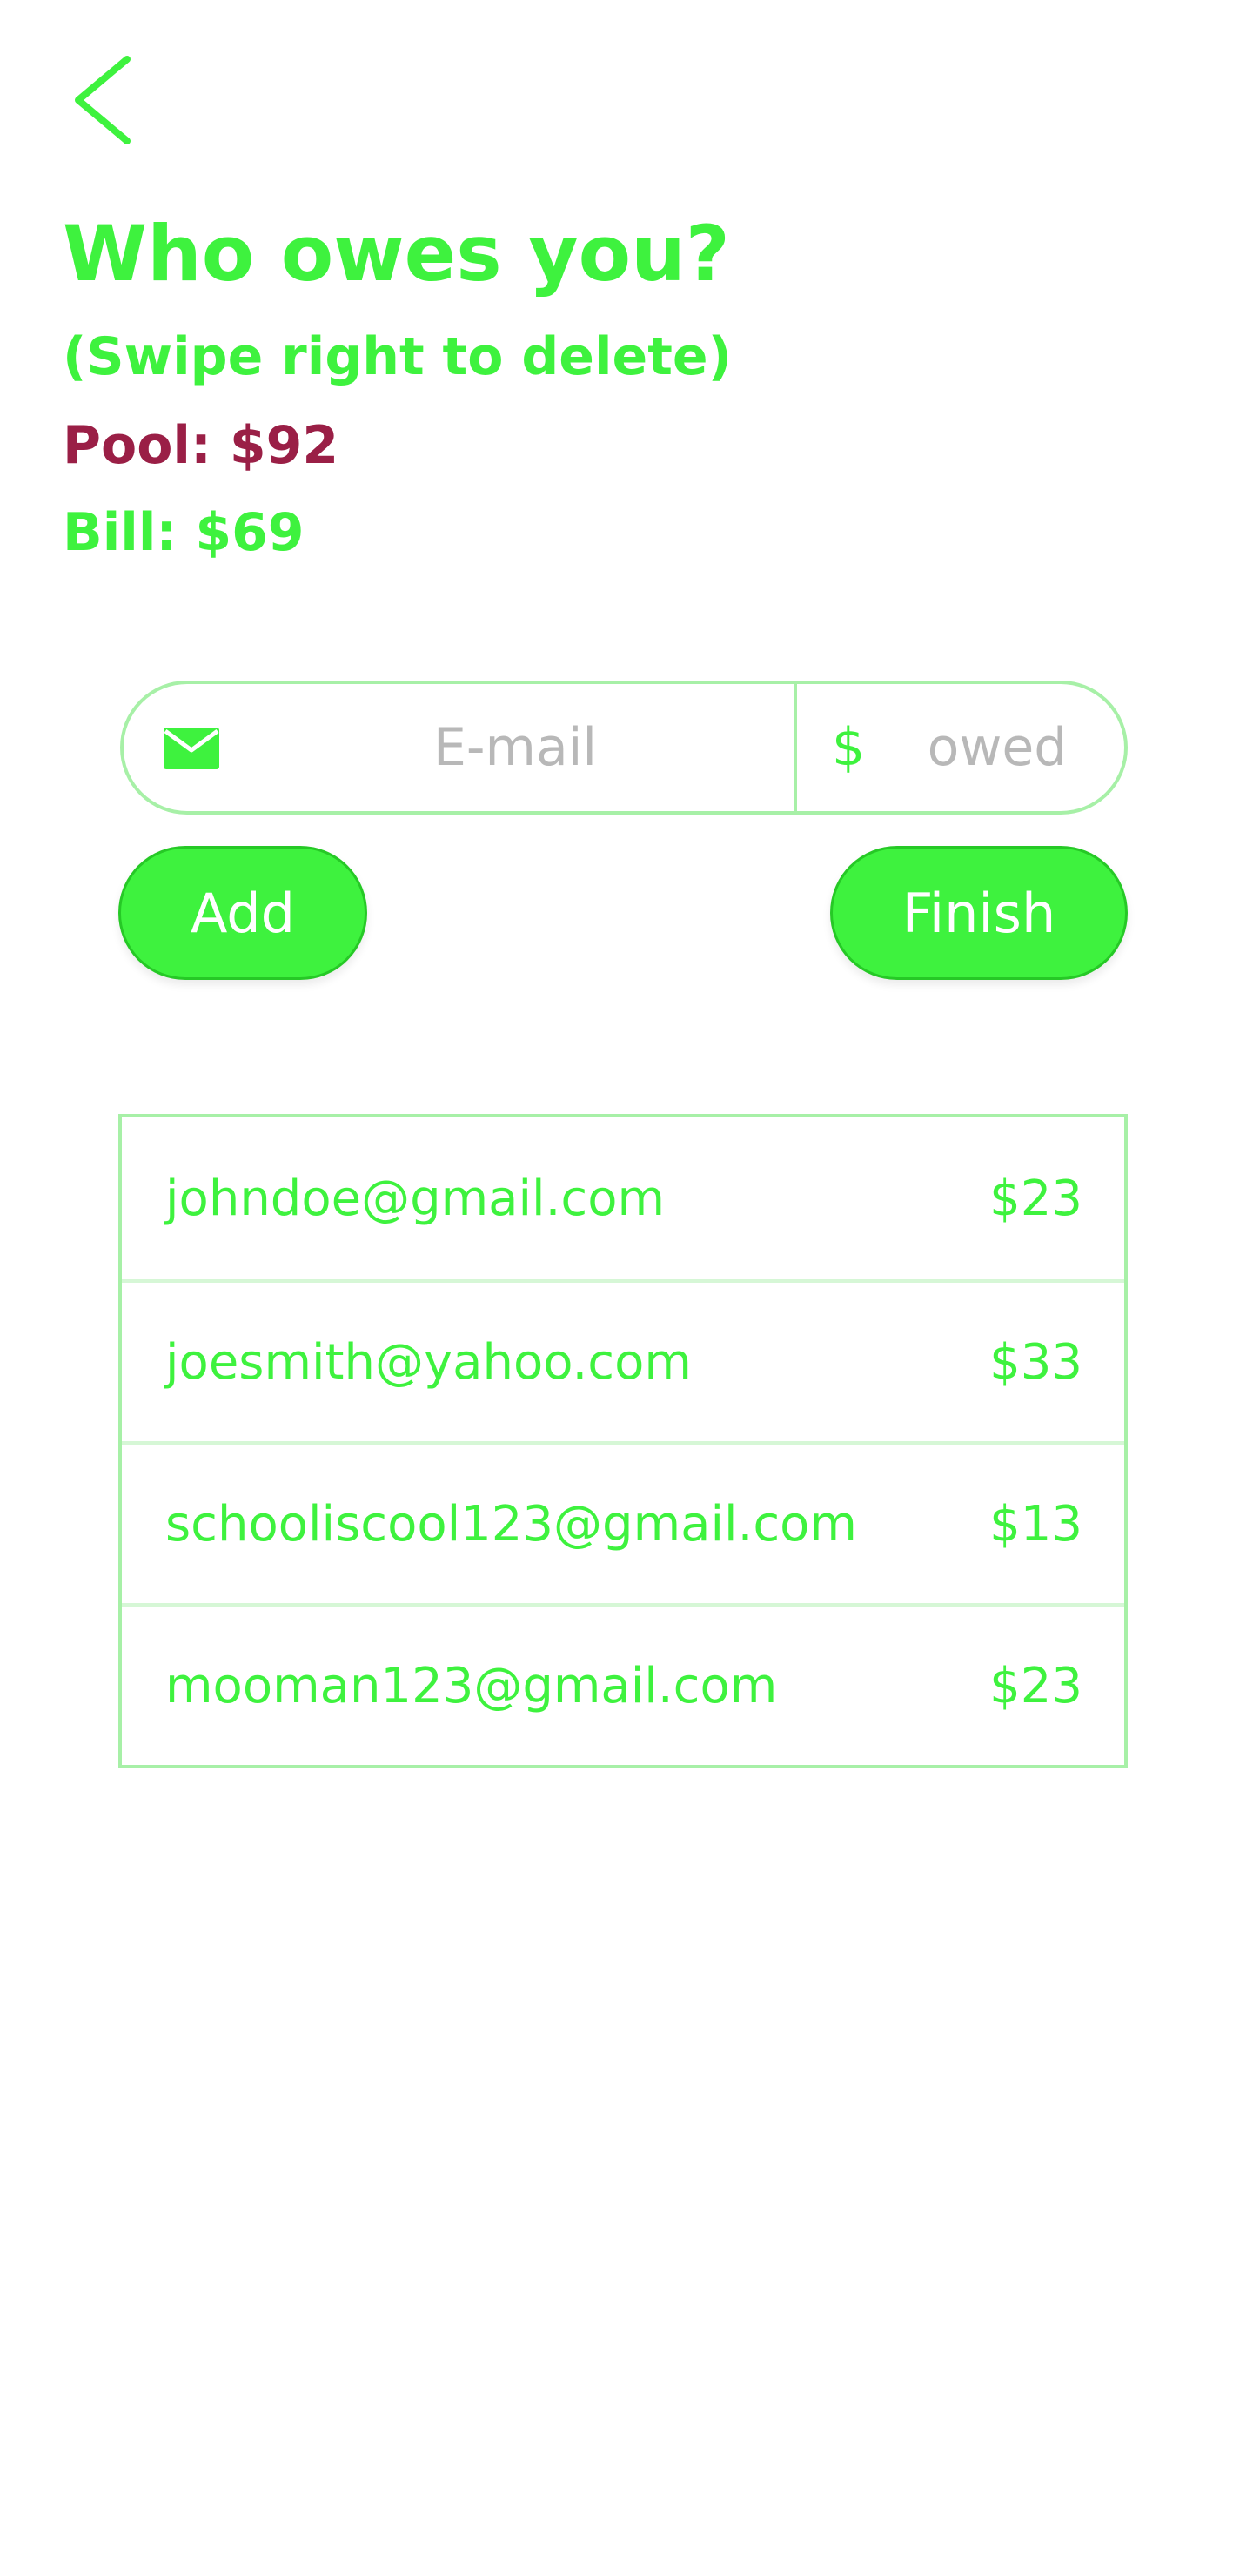 The image size is (1253, 2576). What do you see at coordinates (103, 100) in the screenshot?
I see `chevron-left-icon` at bounding box center [103, 100].